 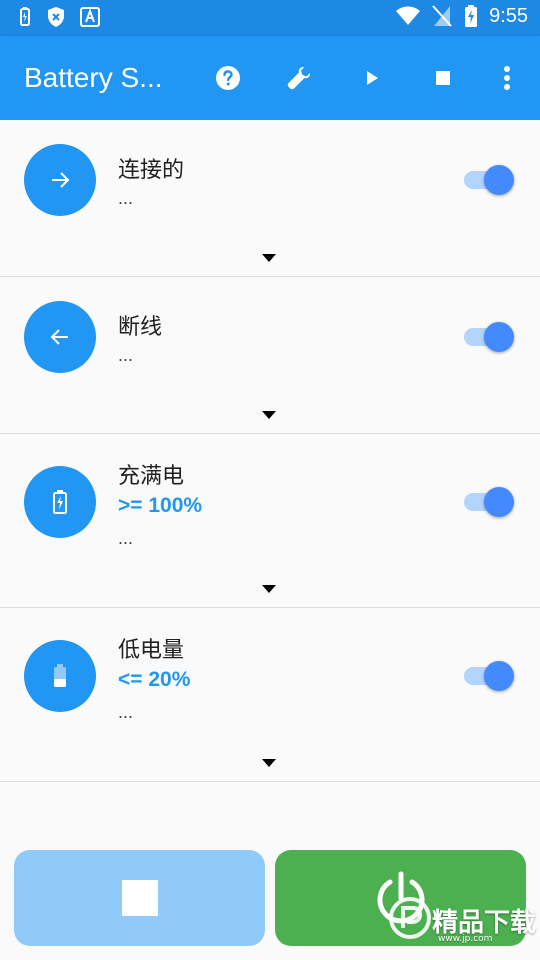 I want to click on watermark-logo-icon, so click(x=410, y=918).